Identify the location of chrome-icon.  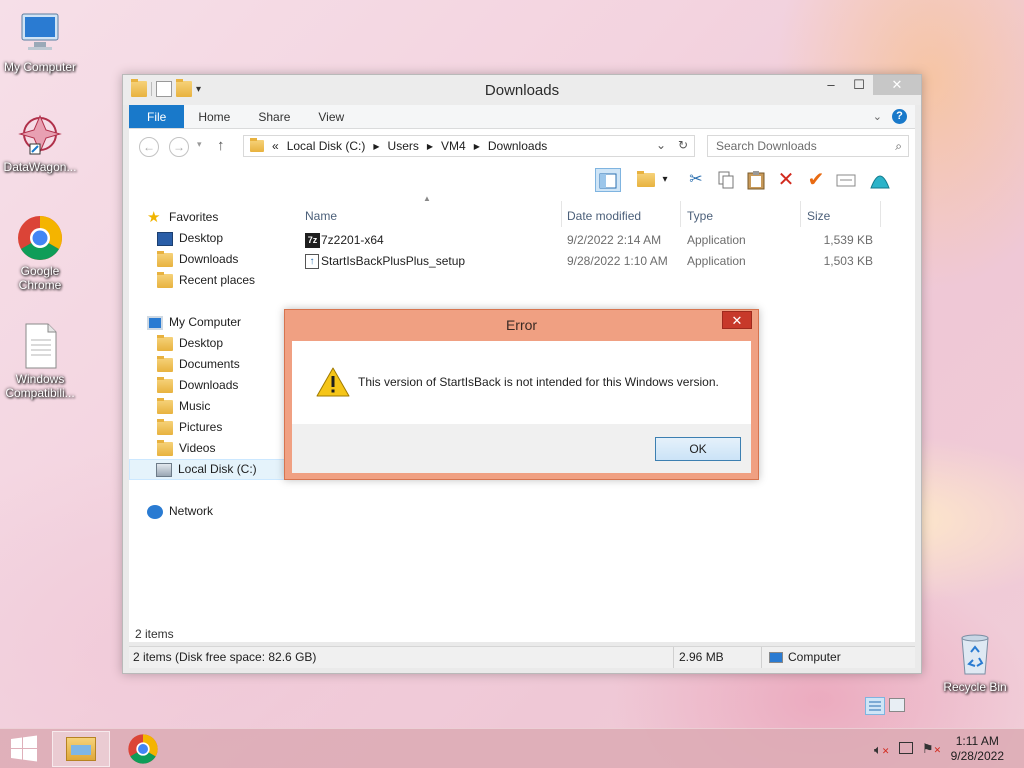
(40, 238).